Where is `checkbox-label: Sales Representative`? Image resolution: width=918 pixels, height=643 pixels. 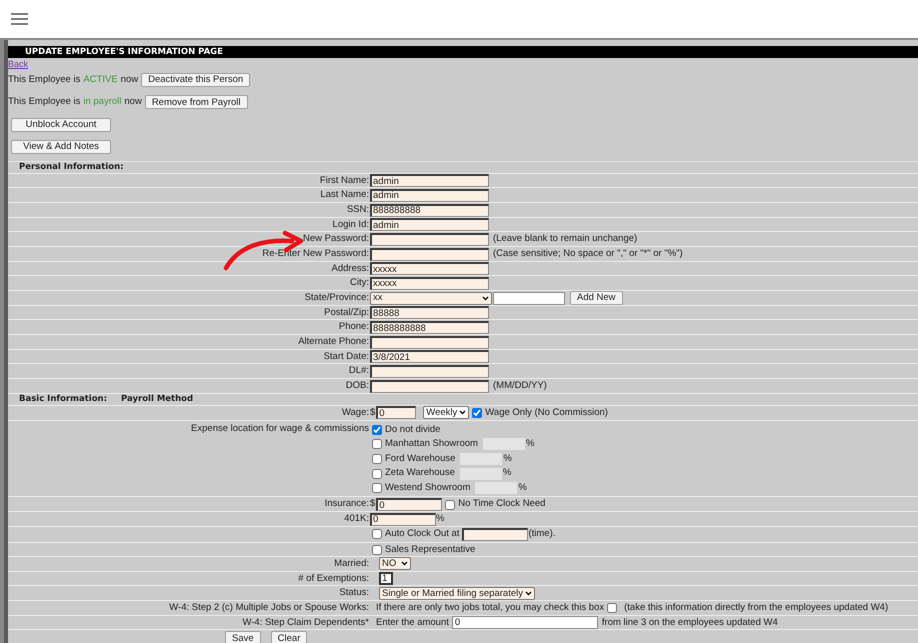 checkbox-label: Sales Representative is located at coordinates (430, 549).